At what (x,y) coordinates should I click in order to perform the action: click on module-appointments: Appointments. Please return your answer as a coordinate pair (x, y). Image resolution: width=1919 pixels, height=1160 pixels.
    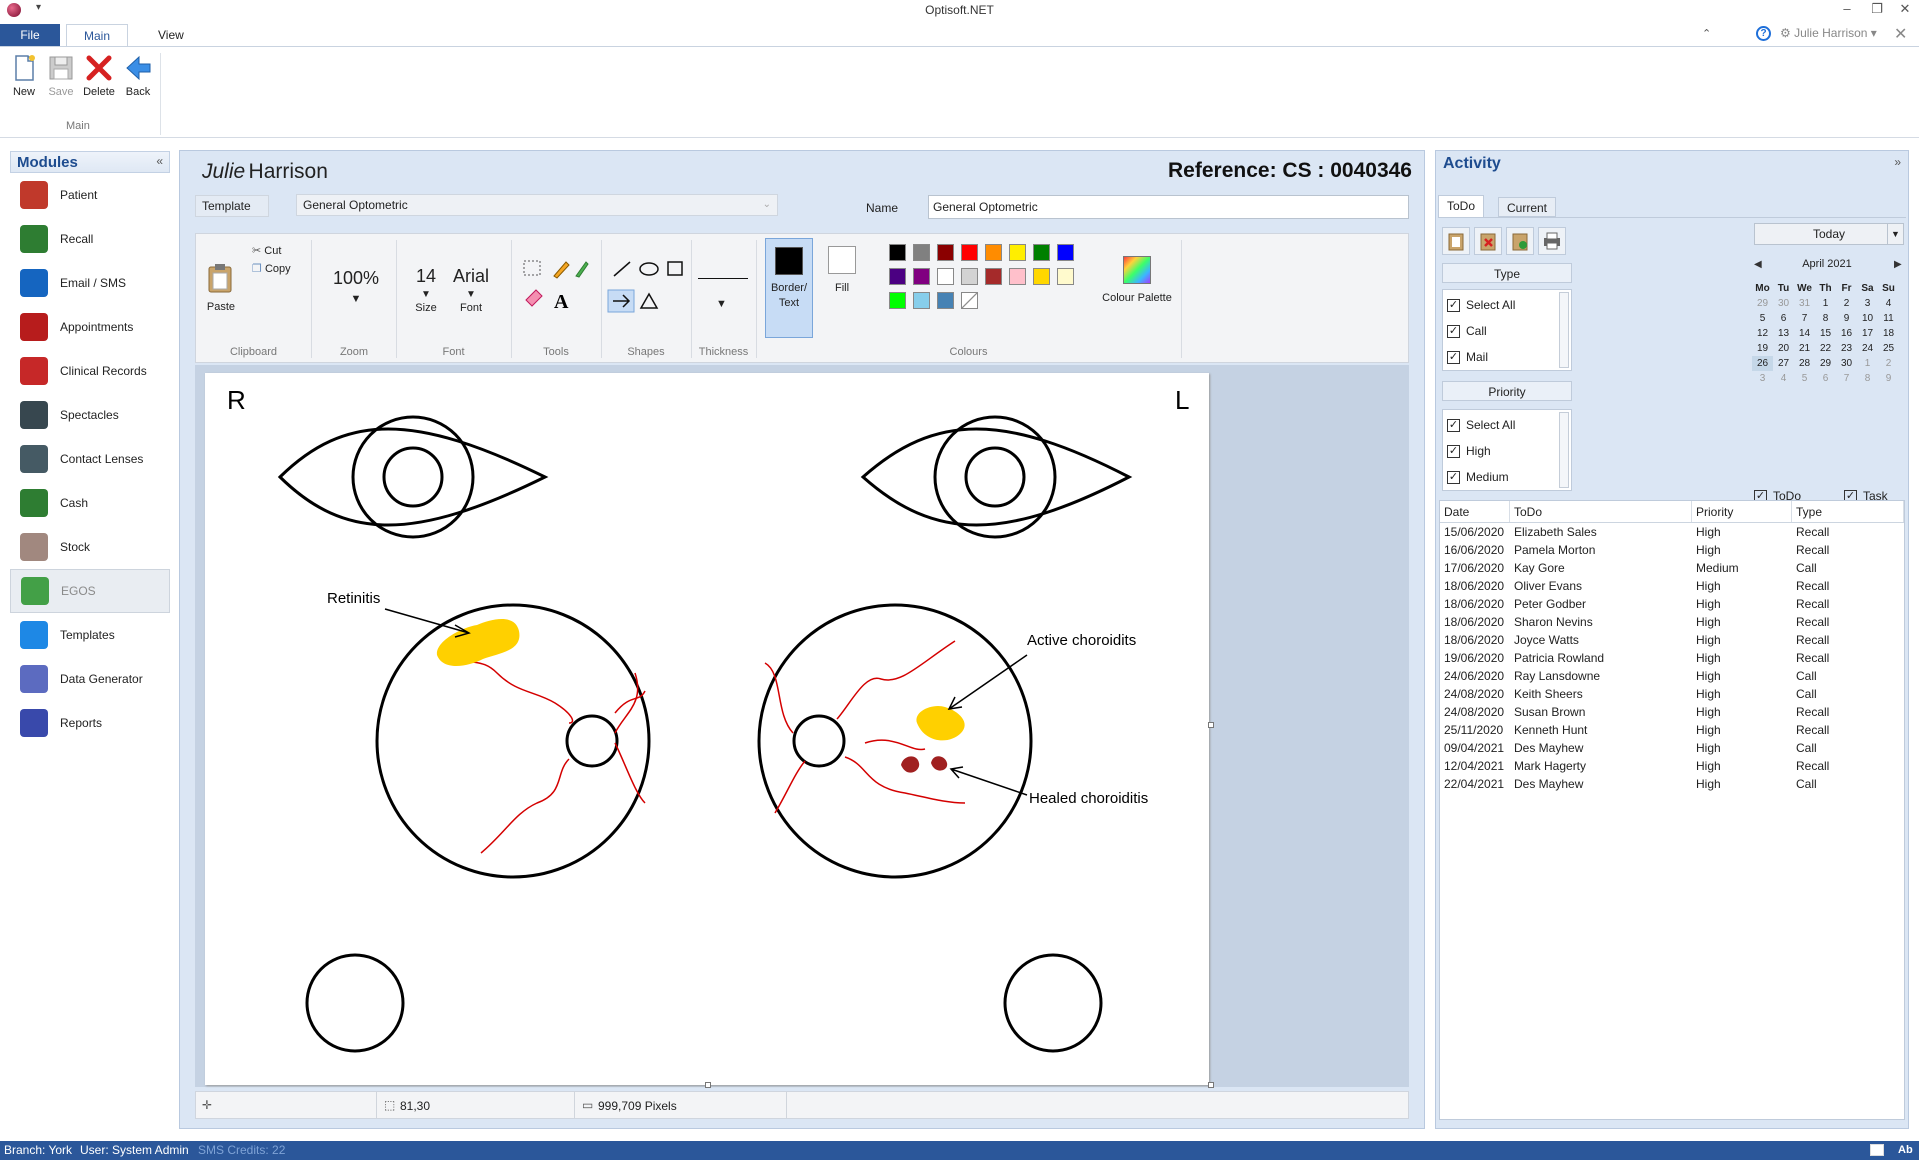
    Looking at the image, I should click on (90, 327).